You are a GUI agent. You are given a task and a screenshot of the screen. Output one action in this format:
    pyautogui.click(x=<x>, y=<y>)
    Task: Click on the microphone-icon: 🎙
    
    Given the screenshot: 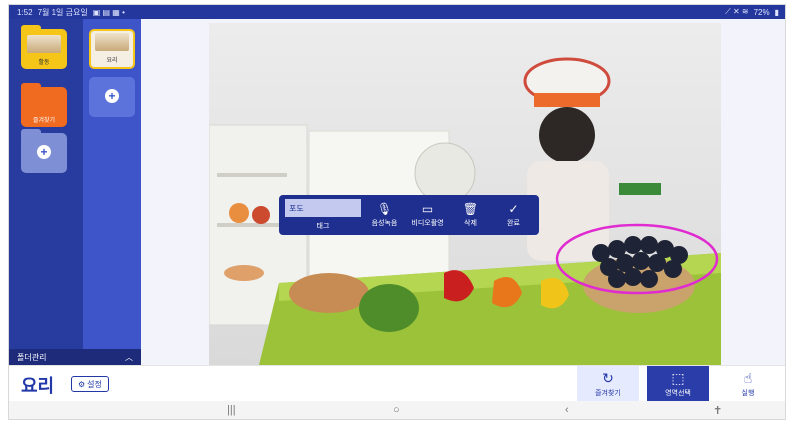 What is the action you would take?
    pyautogui.click(x=384, y=208)
    